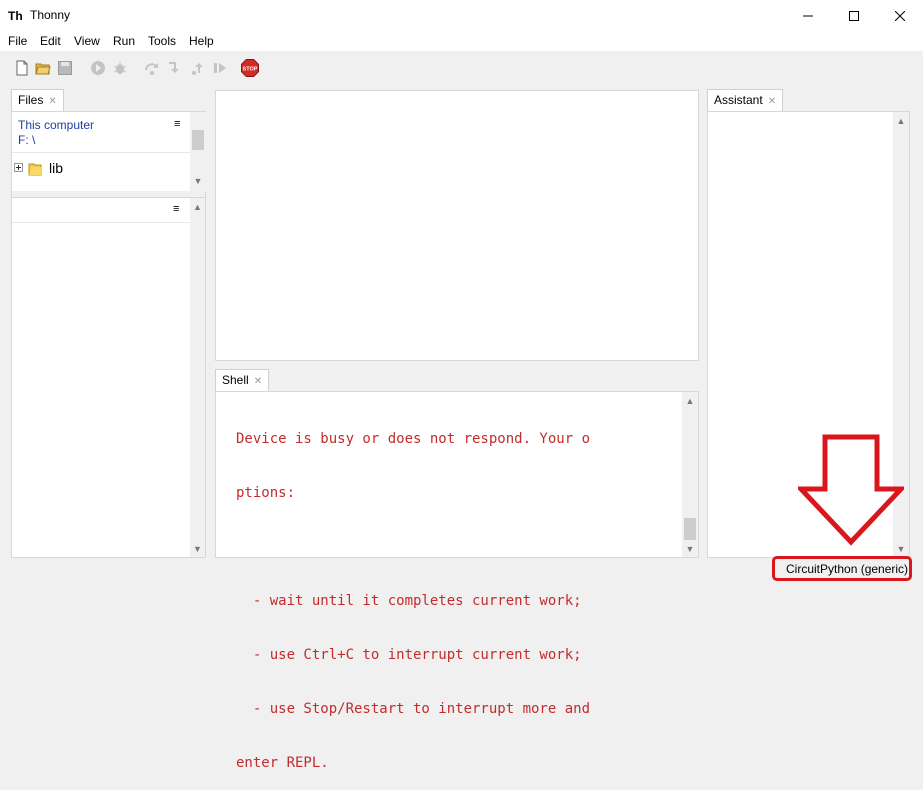  What do you see at coordinates (220, 68) in the screenshot?
I see `resume-icon` at bounding box center [220, 68].